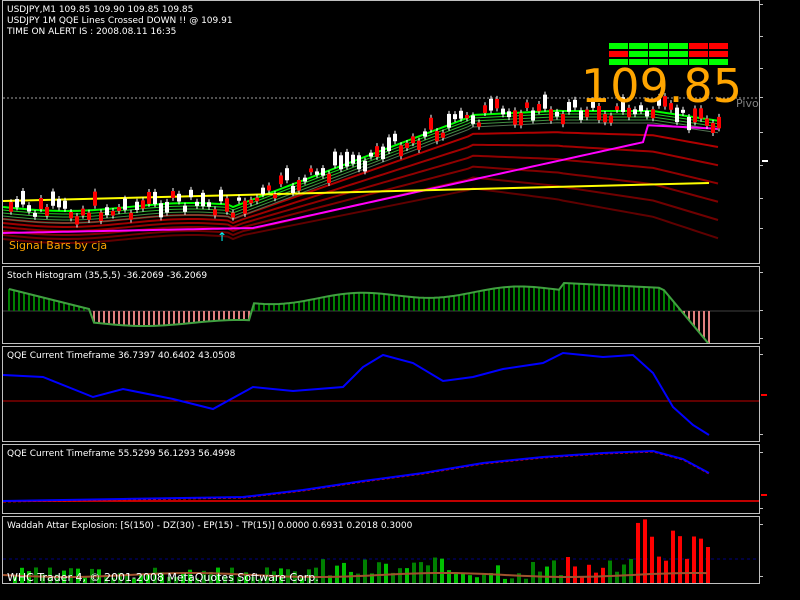 This screenshot has width=800, height=600. What do you see at coordinates (100, 10) in the screenshot?
I see `chart-header-line1: USDJPY,M1 109.85 109.90 109.85 109.85` at bounding box center [100, 10].